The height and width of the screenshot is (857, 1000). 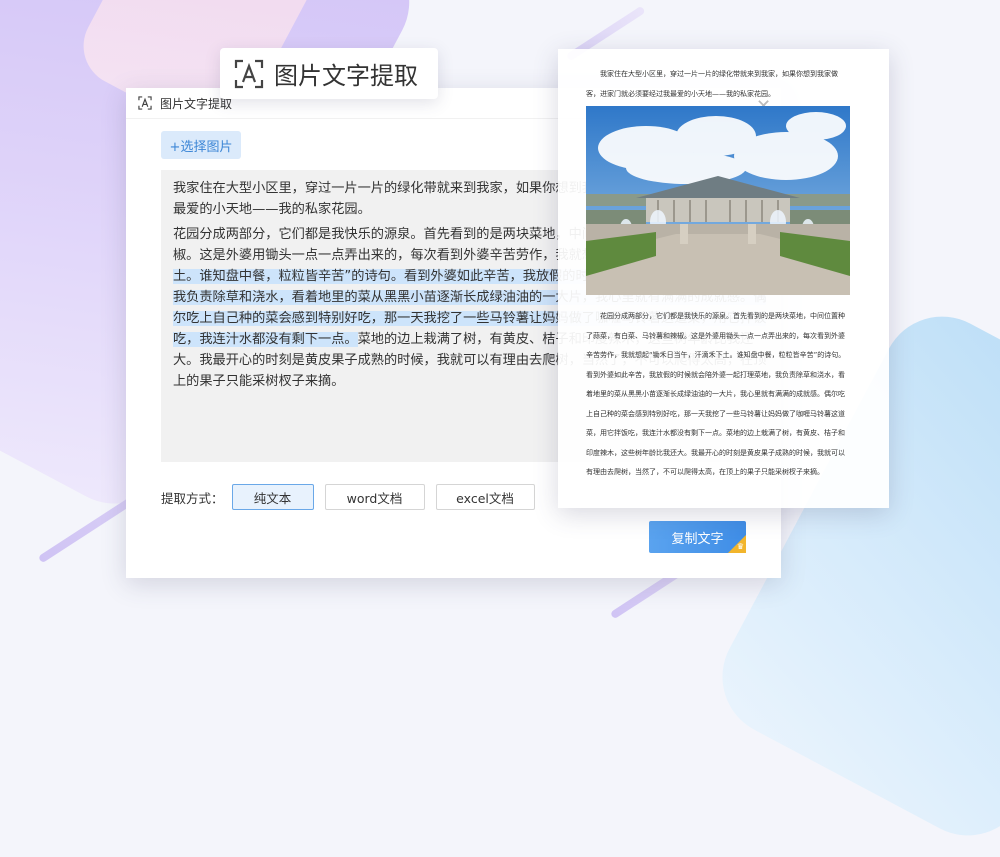 I want to click on extract-mode-label: 提取方式：, so click(x=192, y=498).